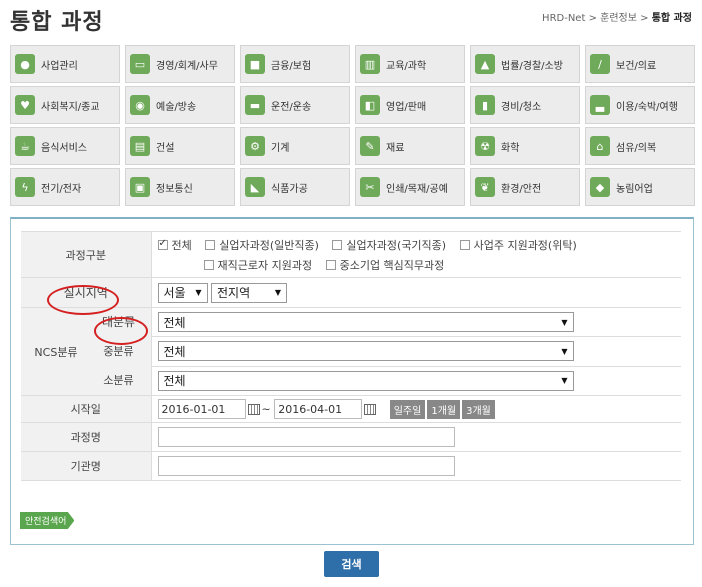 The width and height of the screenshot is (702, 587). I want to click on category-label: 인쇄/목재/공예, so click(417, 189).